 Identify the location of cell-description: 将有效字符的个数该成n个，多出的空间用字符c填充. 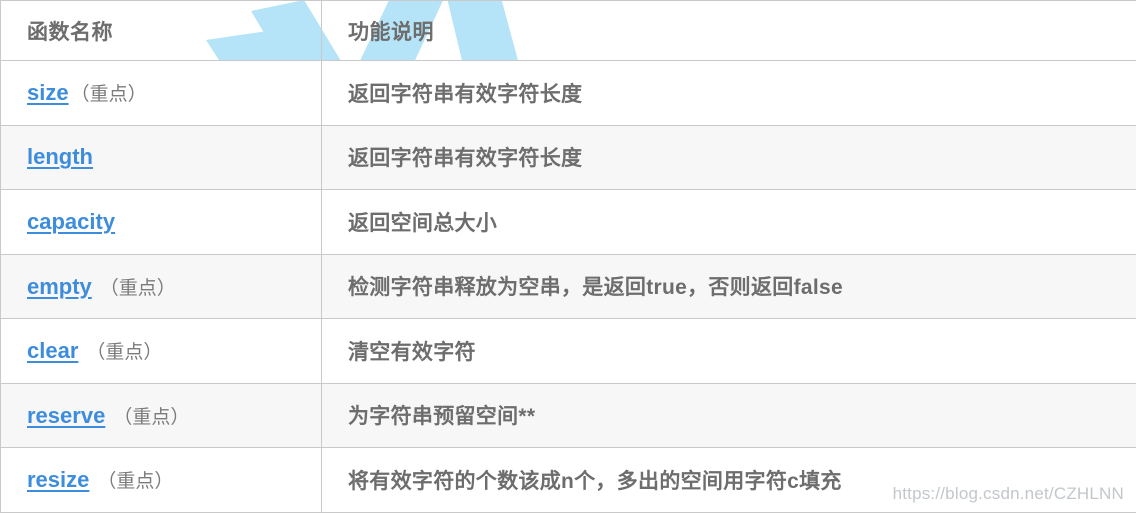
(729, 480).